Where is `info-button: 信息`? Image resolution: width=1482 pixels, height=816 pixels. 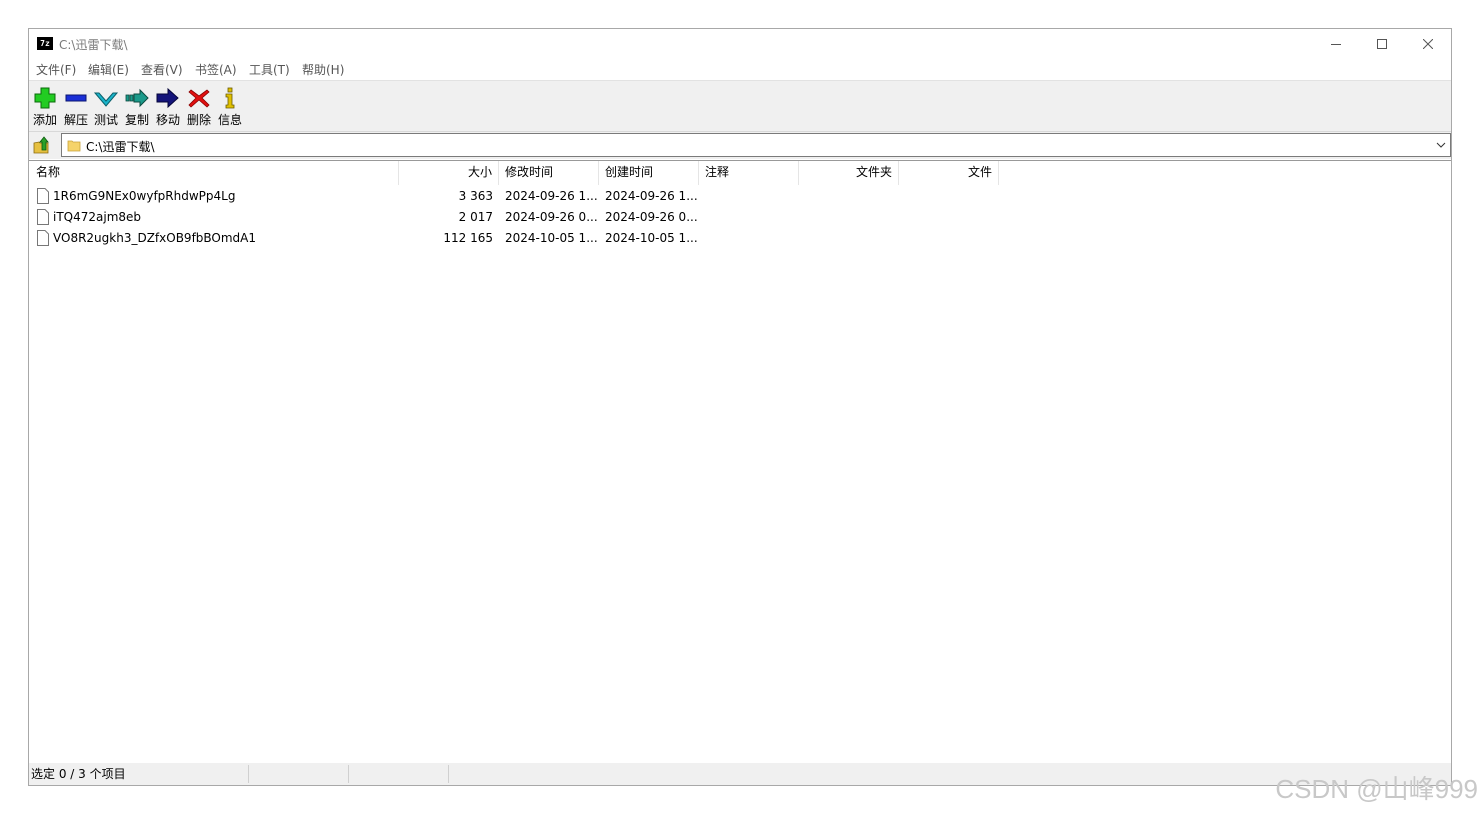
info-button: 信息 is located at coordinates (230, 106).